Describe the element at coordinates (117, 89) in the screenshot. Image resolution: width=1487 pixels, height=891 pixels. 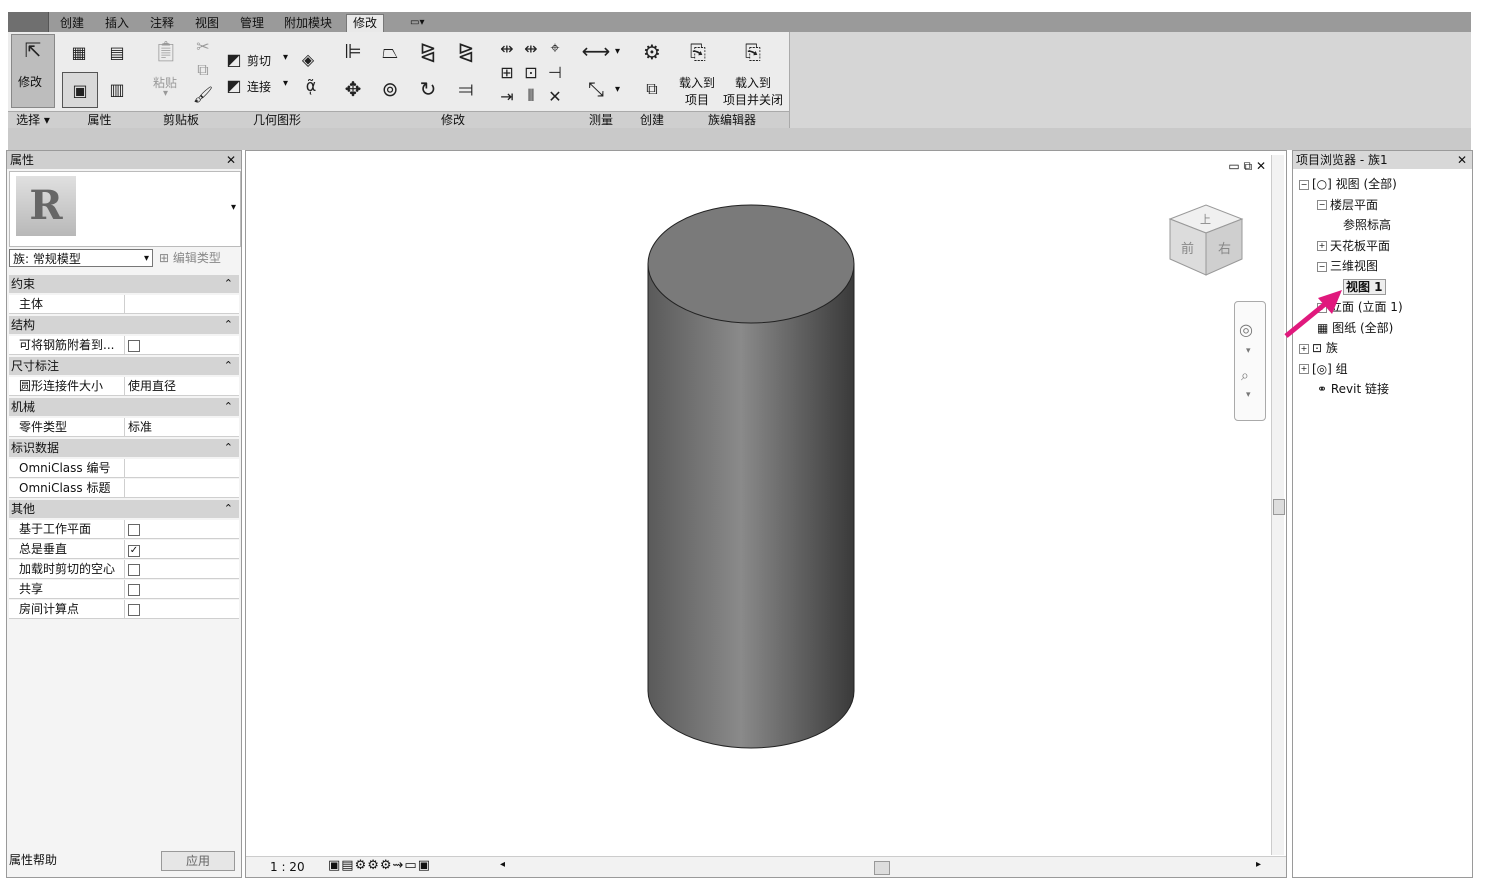
I see `type-properties-icon: ▥` at that location.